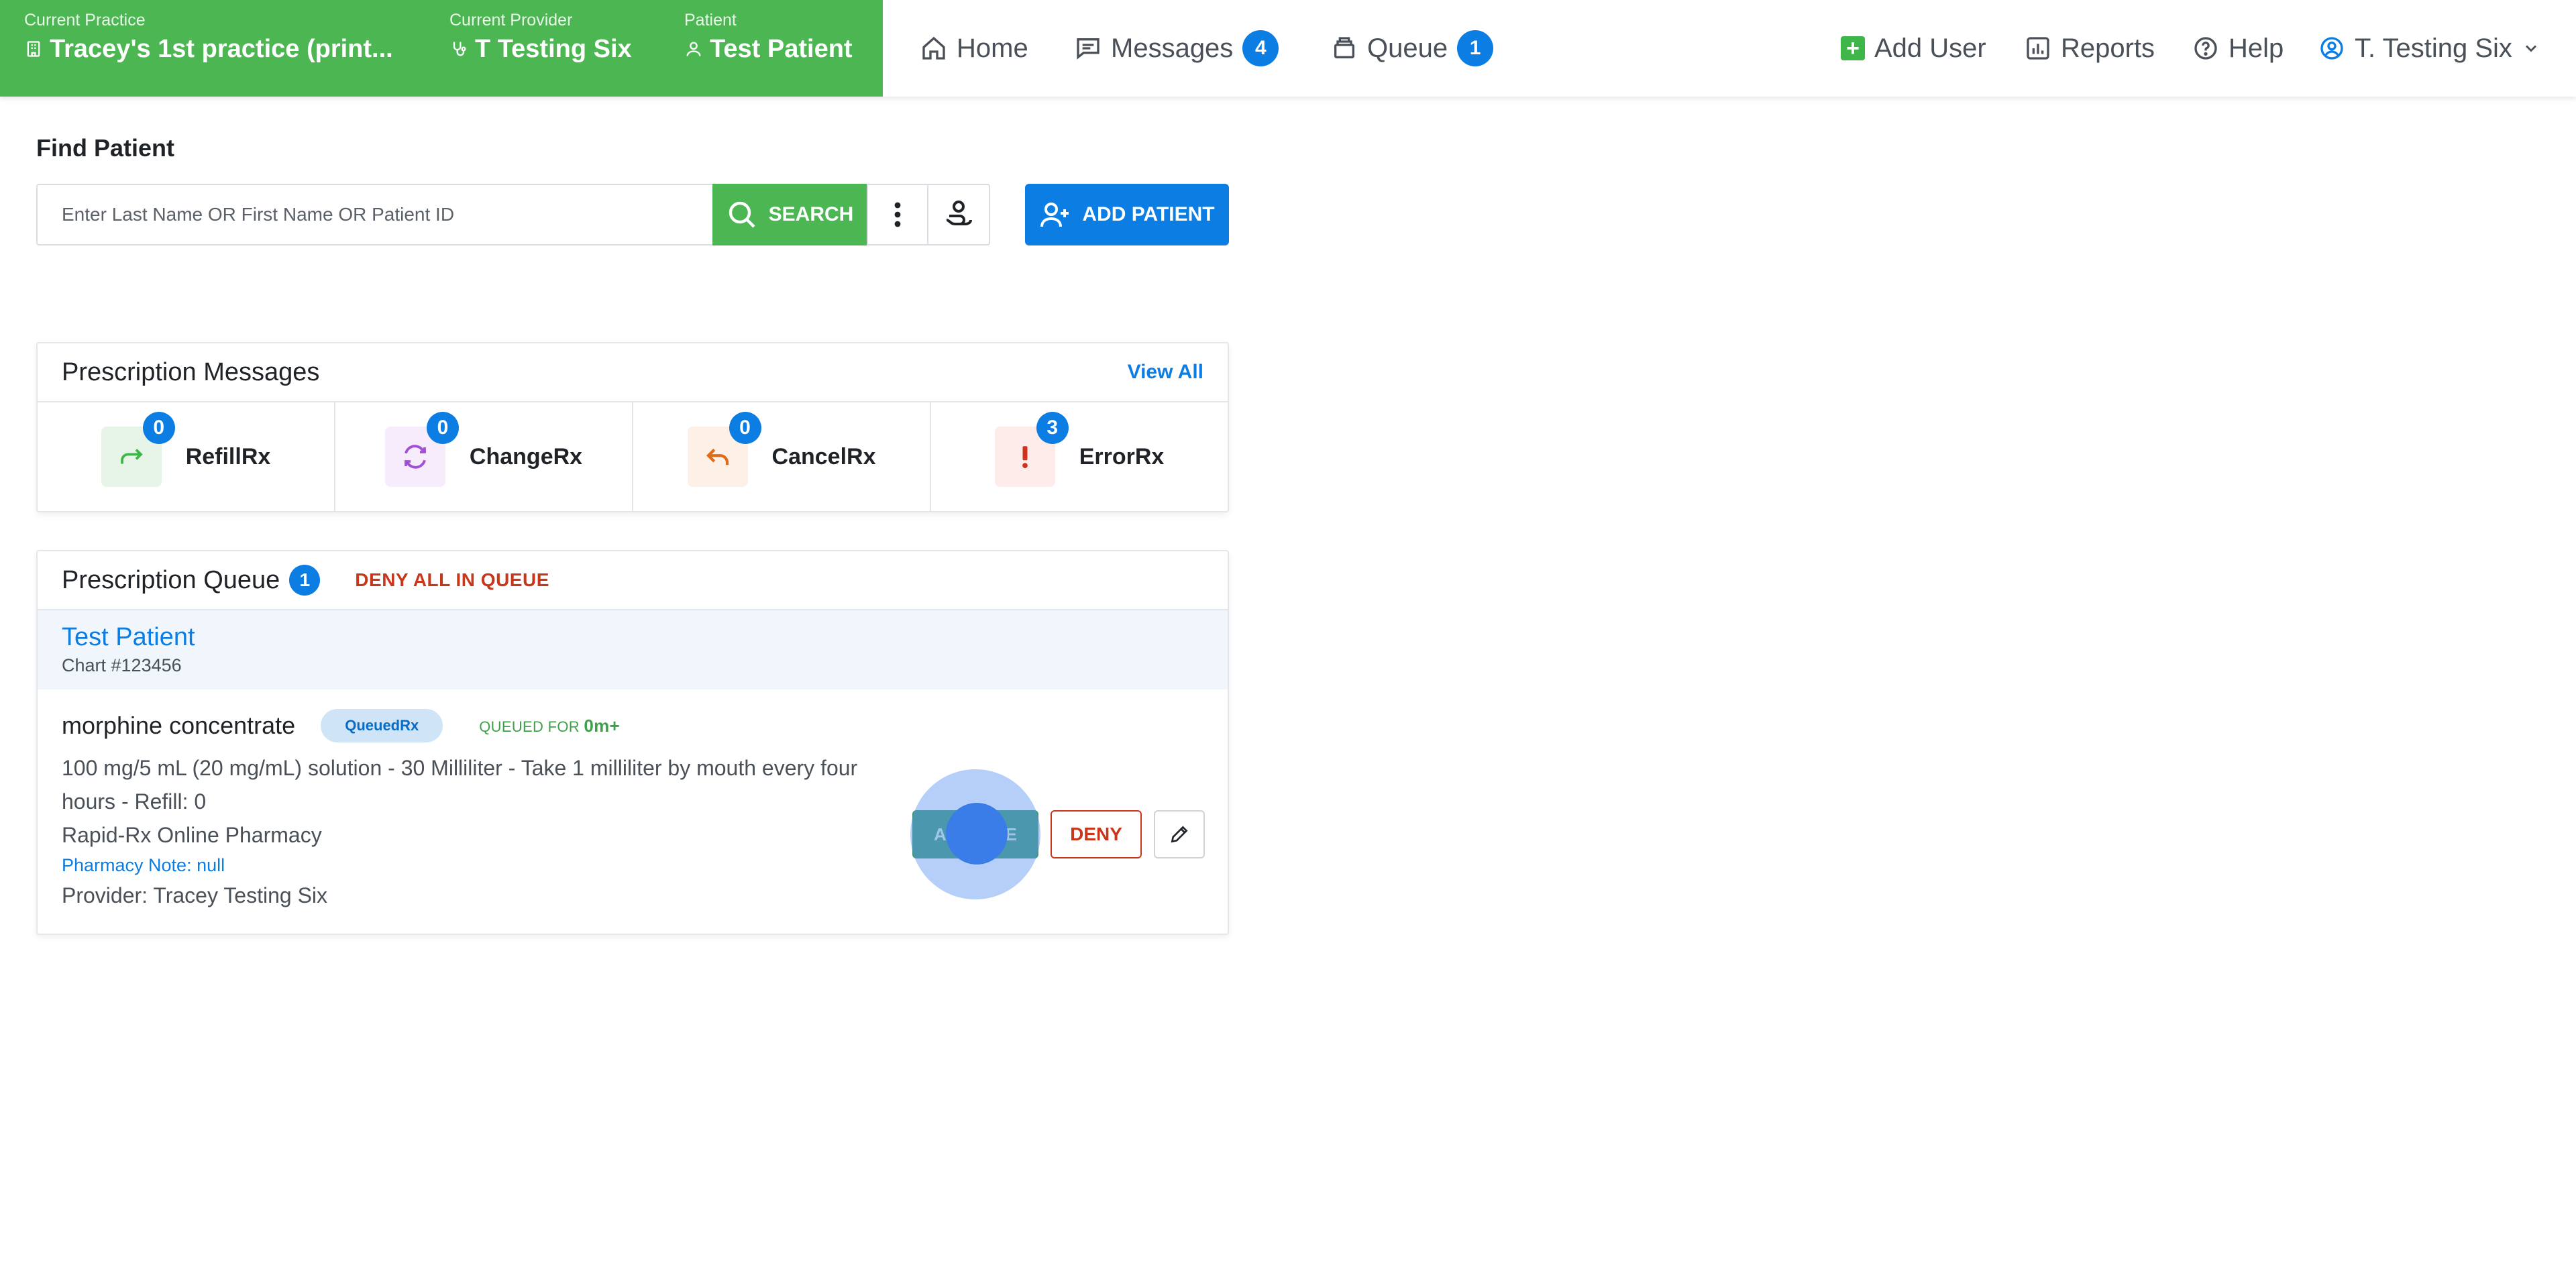  Describe the element at coordinates (2256, 48) in the screenshot. I see `help-label: Help` at that location.